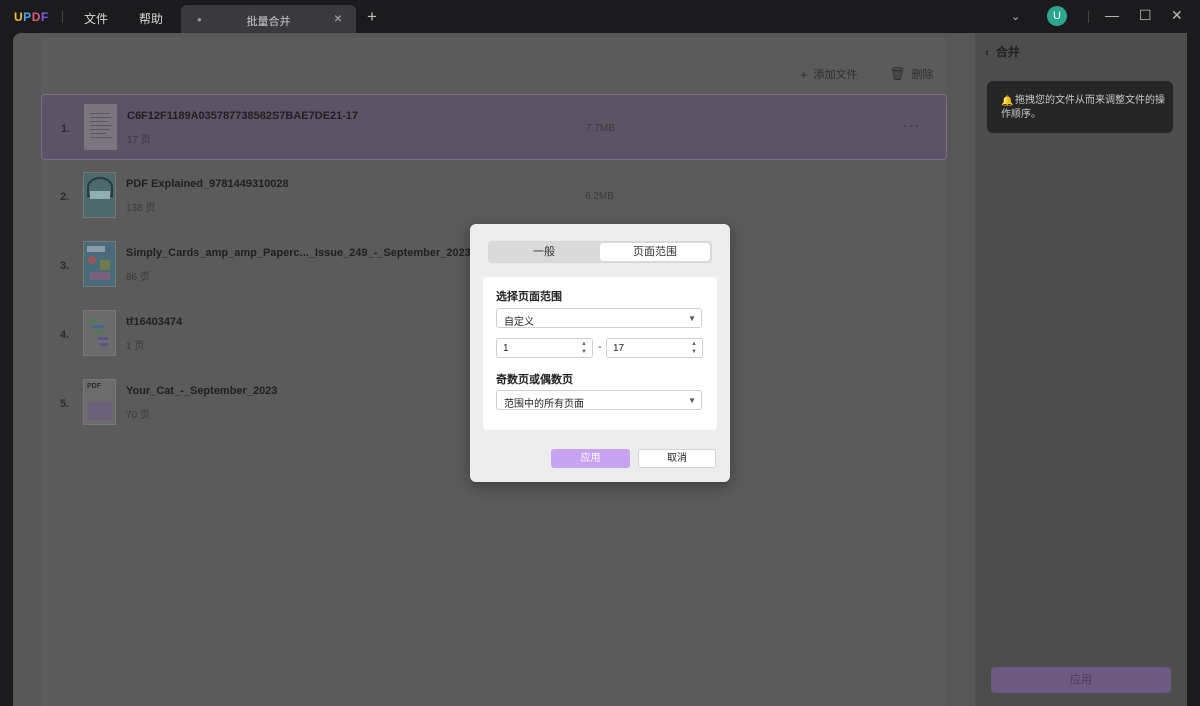  Describe the element at coordinates (529, 297) in the screenshot. I see `range-label: 选择页面范围` at that location.